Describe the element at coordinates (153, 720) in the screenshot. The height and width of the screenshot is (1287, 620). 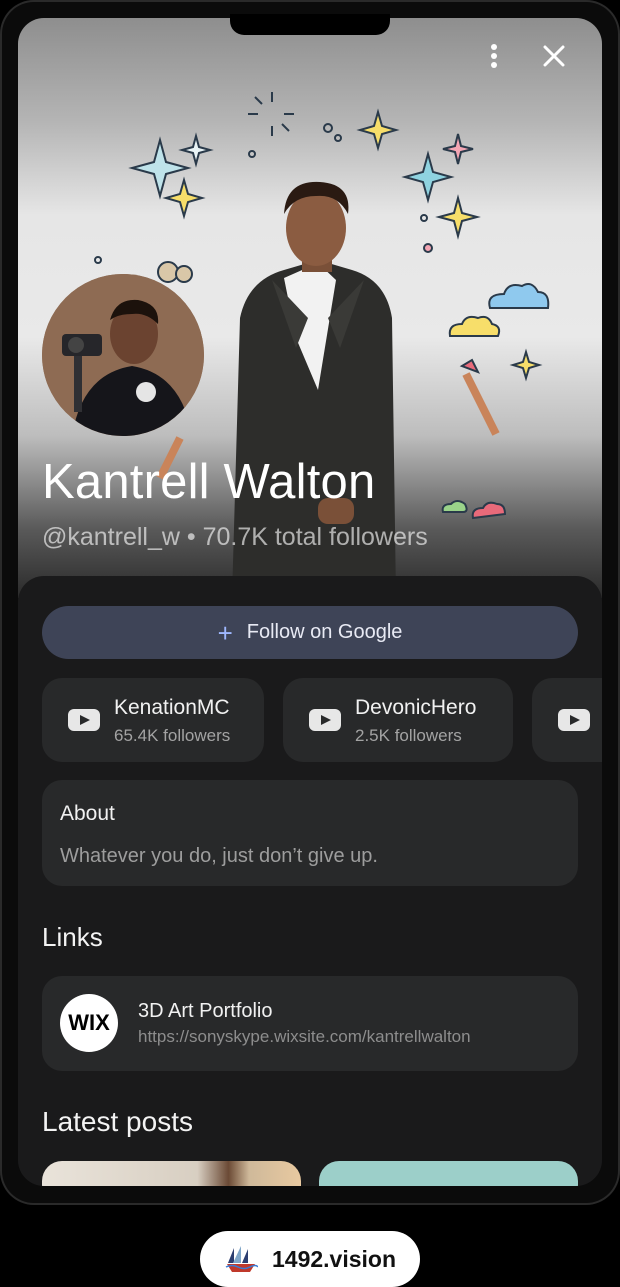
I see `channel-card-kenationmc: KenationMC 65.4K followers` at that location.